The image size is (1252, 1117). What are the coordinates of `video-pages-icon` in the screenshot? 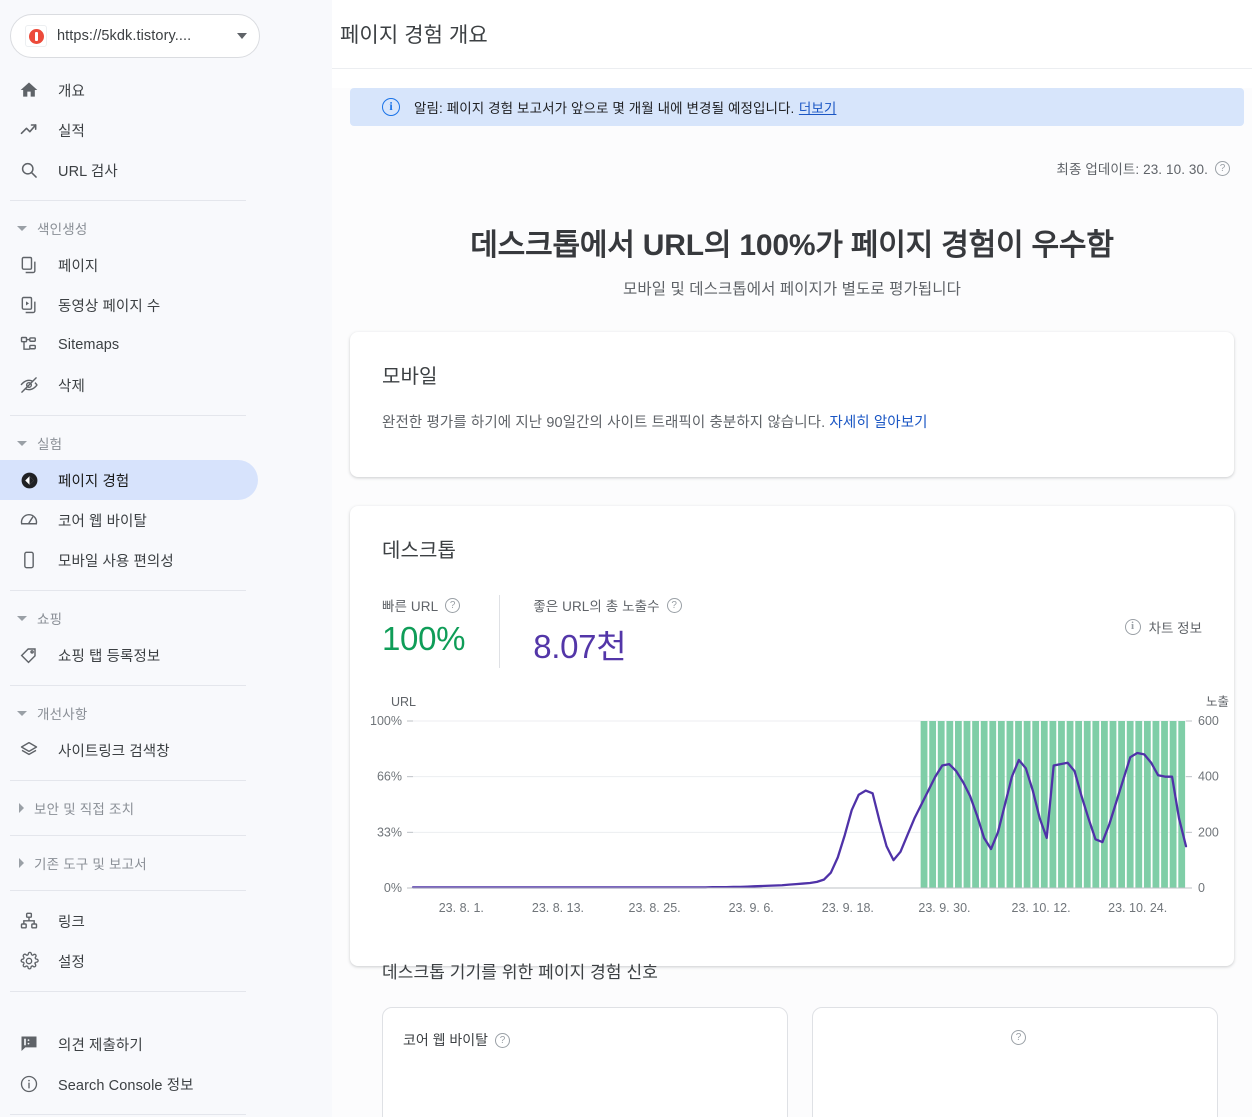 It's located at (29, 305).